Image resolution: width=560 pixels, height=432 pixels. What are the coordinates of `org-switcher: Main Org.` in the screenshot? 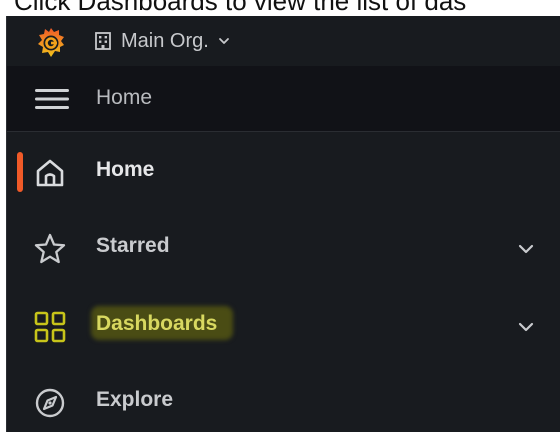 It's located at (162, 41).